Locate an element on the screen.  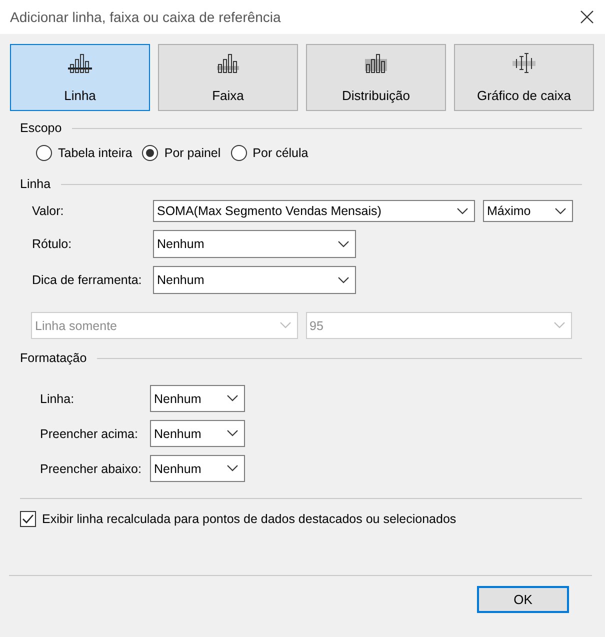
dropdown: Máximo is located at coordinates (528, 211).